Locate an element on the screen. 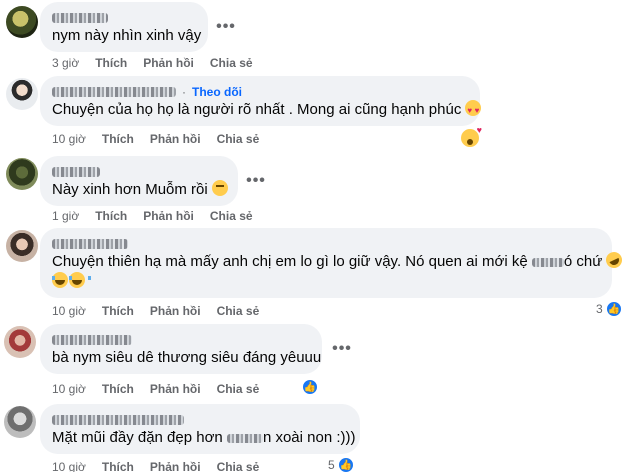  reaction-summary: 5 👍 is located at coordinates (341, 464).